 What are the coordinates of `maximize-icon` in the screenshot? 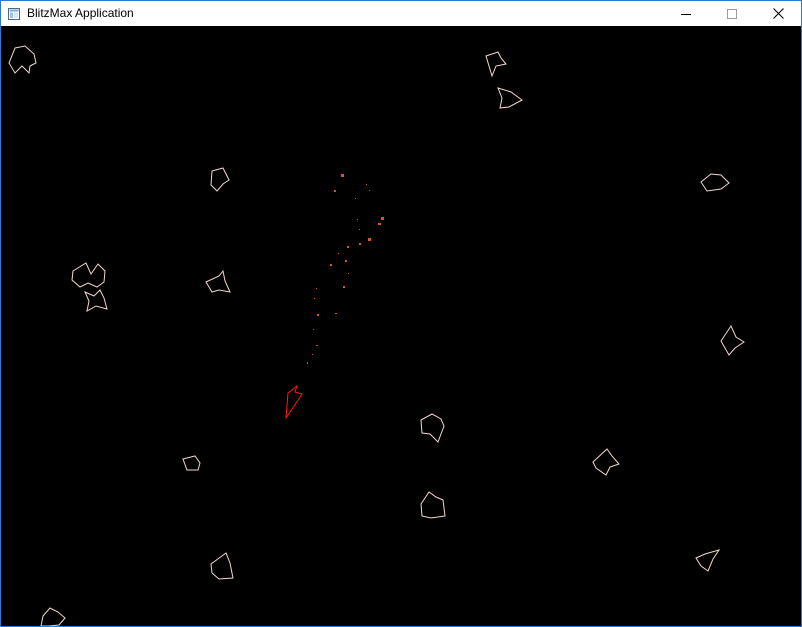 It's located at (732, 13).